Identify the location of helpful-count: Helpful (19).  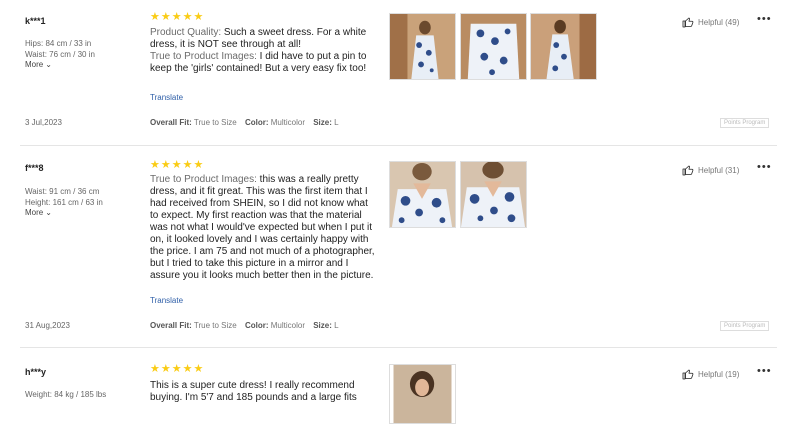
(719, 374).